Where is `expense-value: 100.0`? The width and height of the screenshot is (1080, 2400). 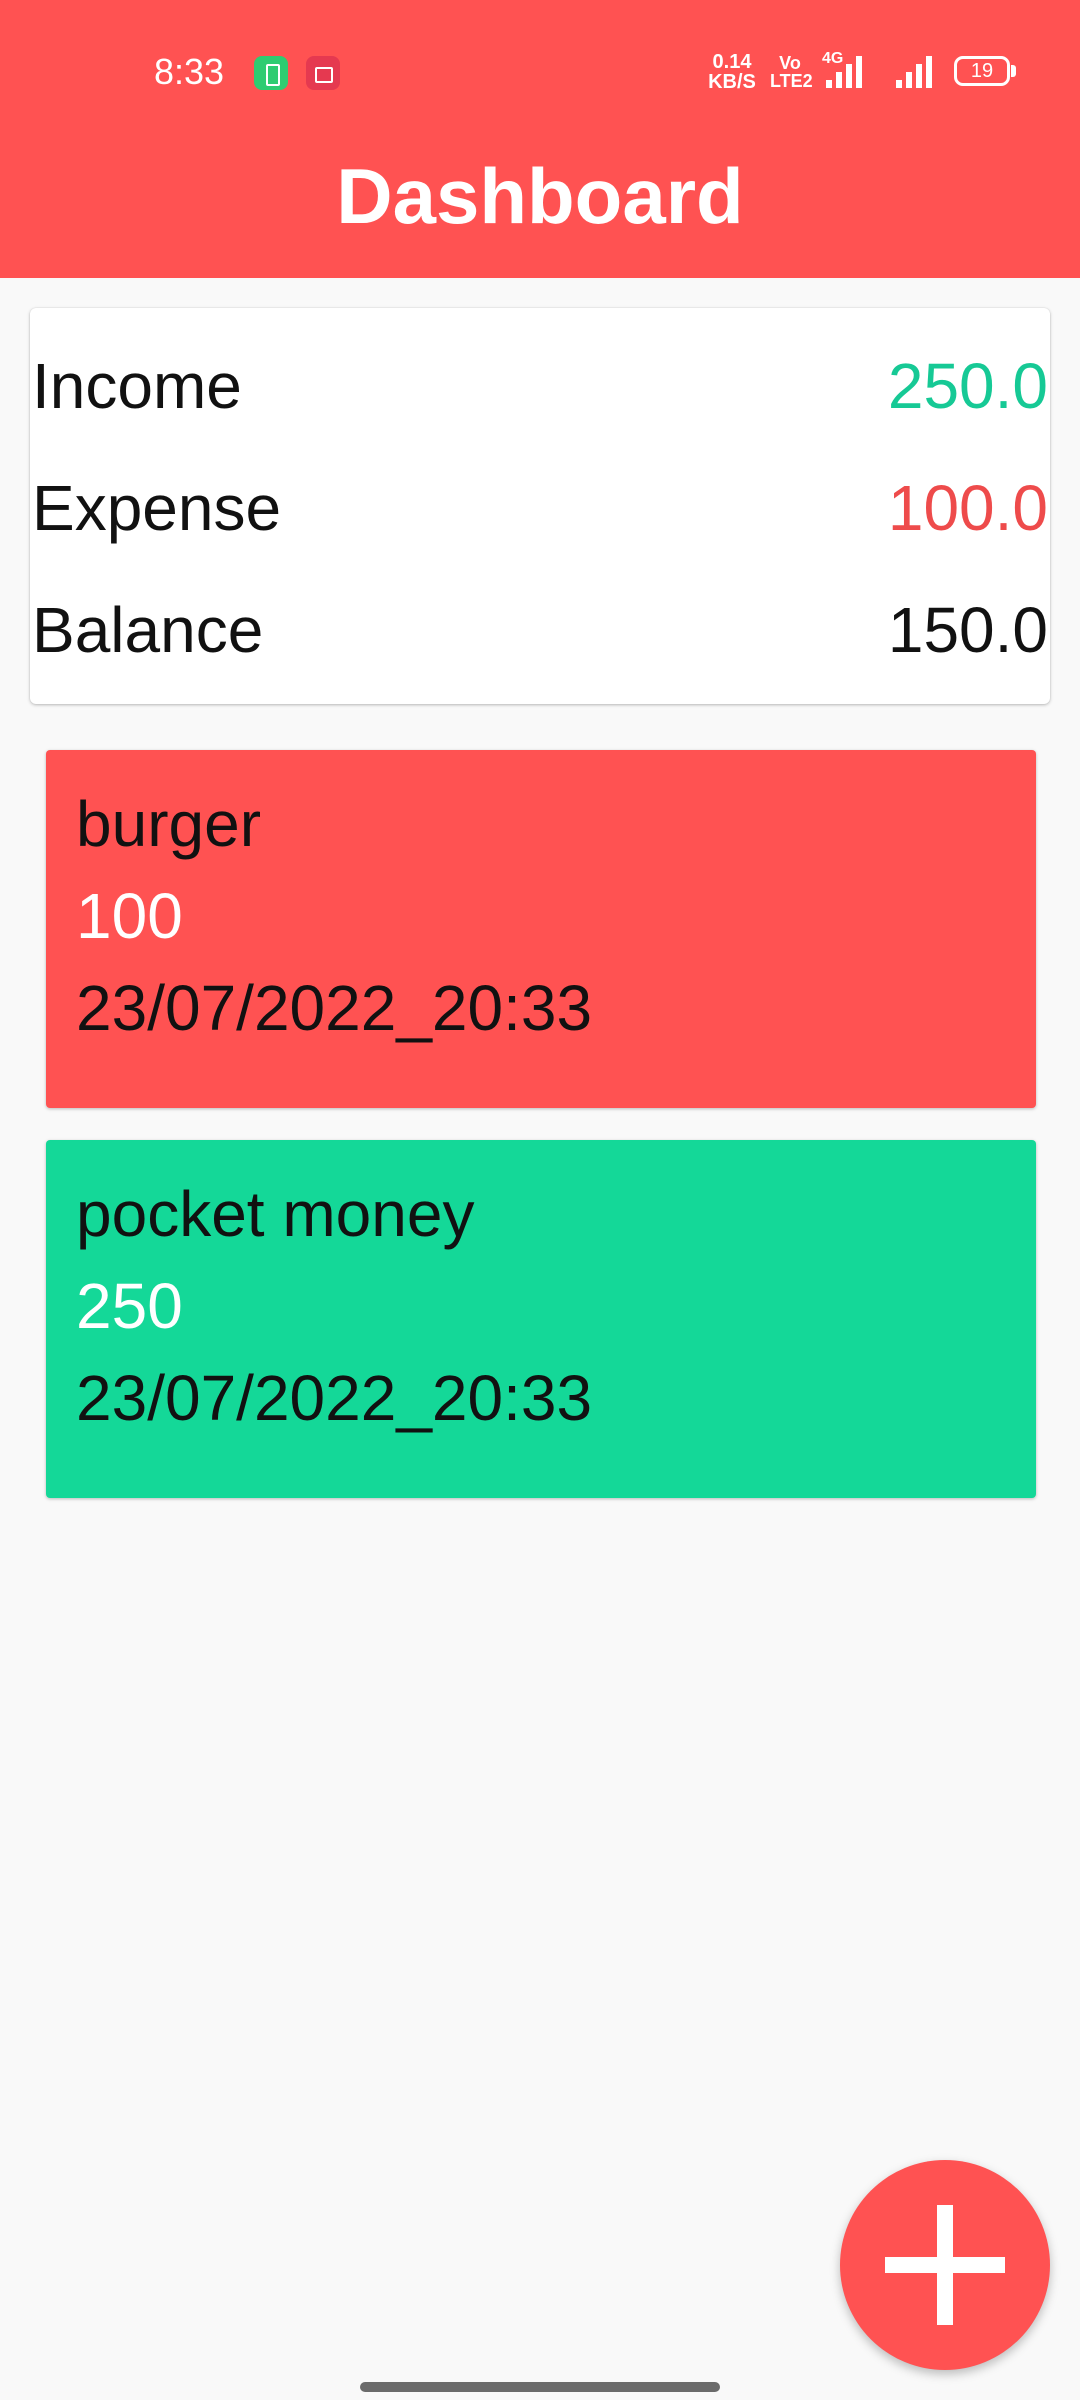 expense-value: 100.0 is located at coordinates (967, 508).